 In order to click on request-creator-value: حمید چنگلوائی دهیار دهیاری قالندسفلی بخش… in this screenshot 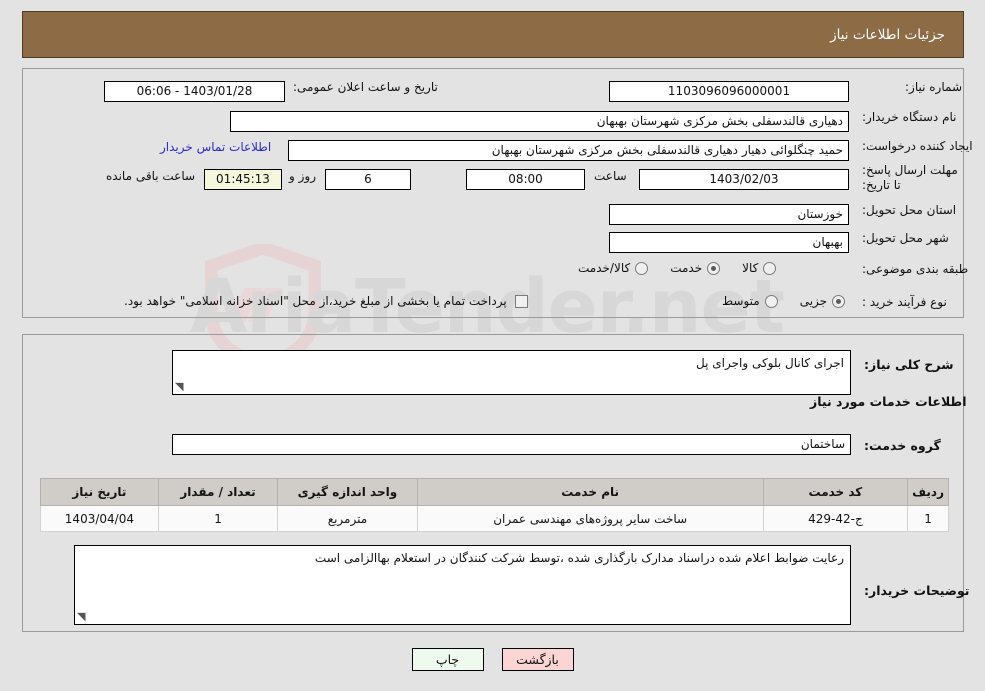, I will do `click(568, 150)`.